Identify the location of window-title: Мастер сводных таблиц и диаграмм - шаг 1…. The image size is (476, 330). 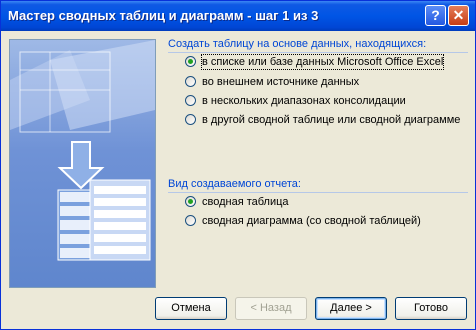
(163, 15).